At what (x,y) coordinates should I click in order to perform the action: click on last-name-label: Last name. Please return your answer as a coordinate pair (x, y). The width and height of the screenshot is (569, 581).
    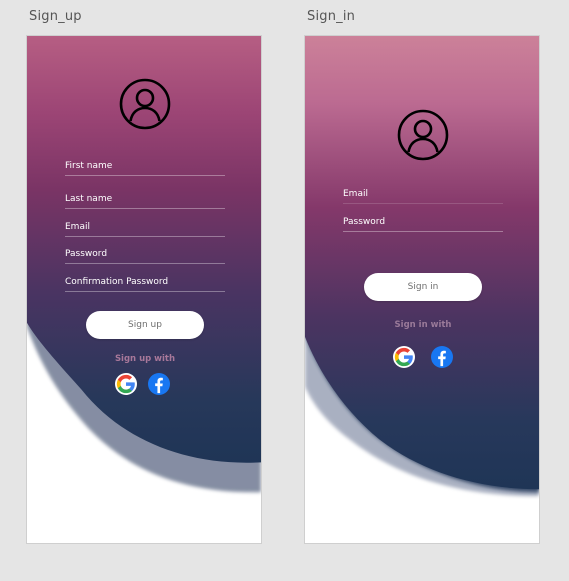
    Looking at the image, I should click on (89, 199).